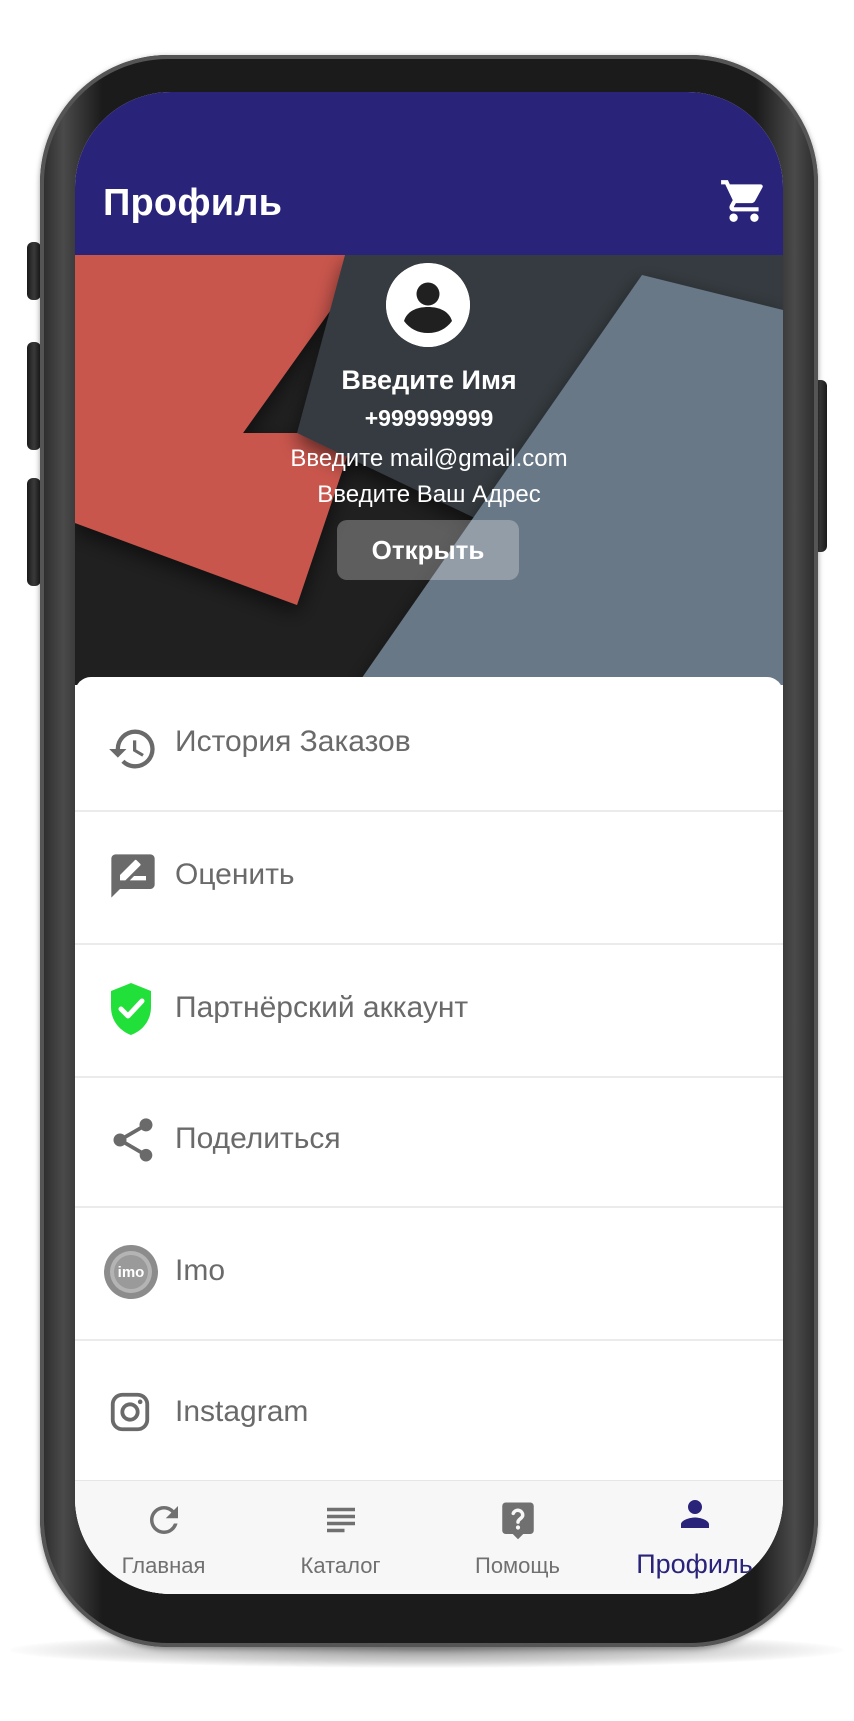  Describe the element at coordinates (429, 1273) in the screenshot. I see `menu-item-imo: imo Imo` at that location.